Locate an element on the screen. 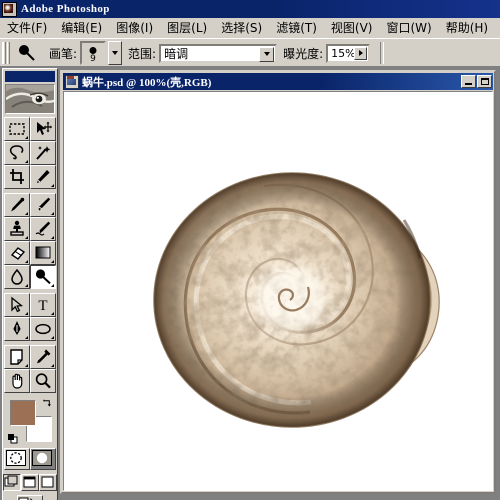 The height and width of the screenshot is (500, 500). minimize-icon is located at coordinates (468, 84).